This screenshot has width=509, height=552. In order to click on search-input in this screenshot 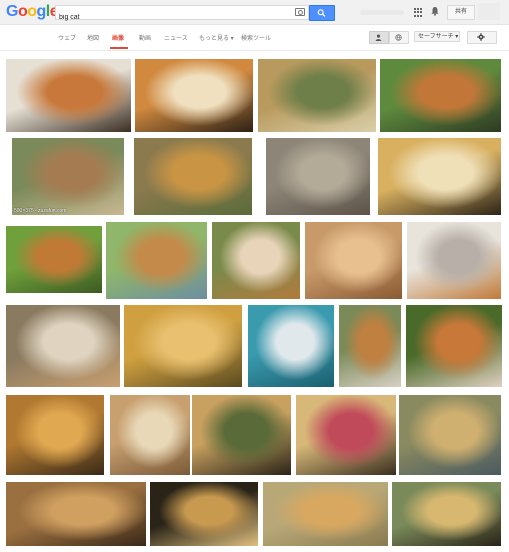, I will do `click(172, 17)`.